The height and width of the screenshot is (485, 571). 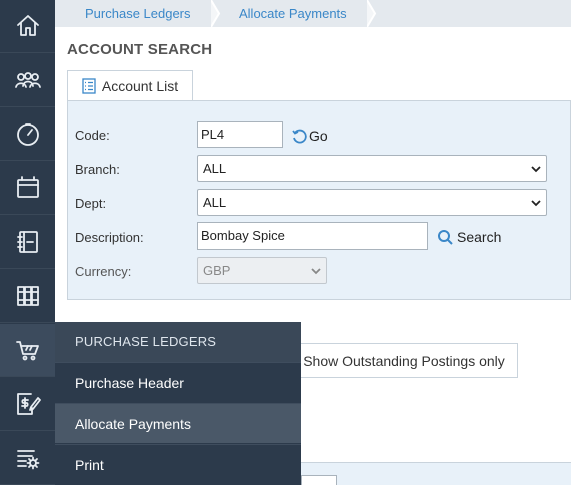 I want to click on books-icon, so click(x=27, y=296).